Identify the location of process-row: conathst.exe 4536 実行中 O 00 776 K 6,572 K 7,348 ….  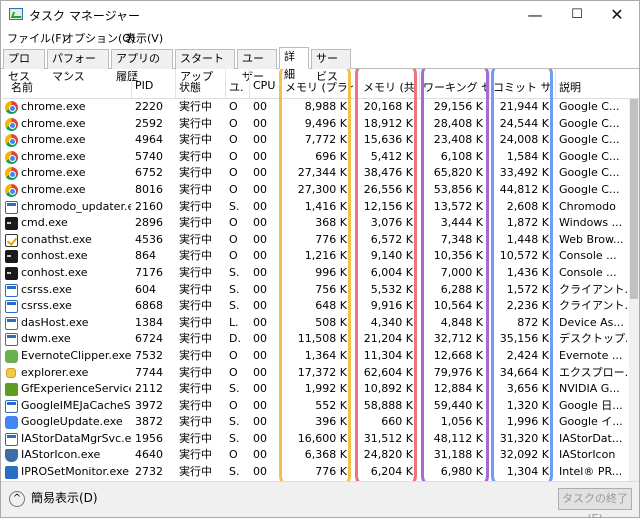
(315, 240).